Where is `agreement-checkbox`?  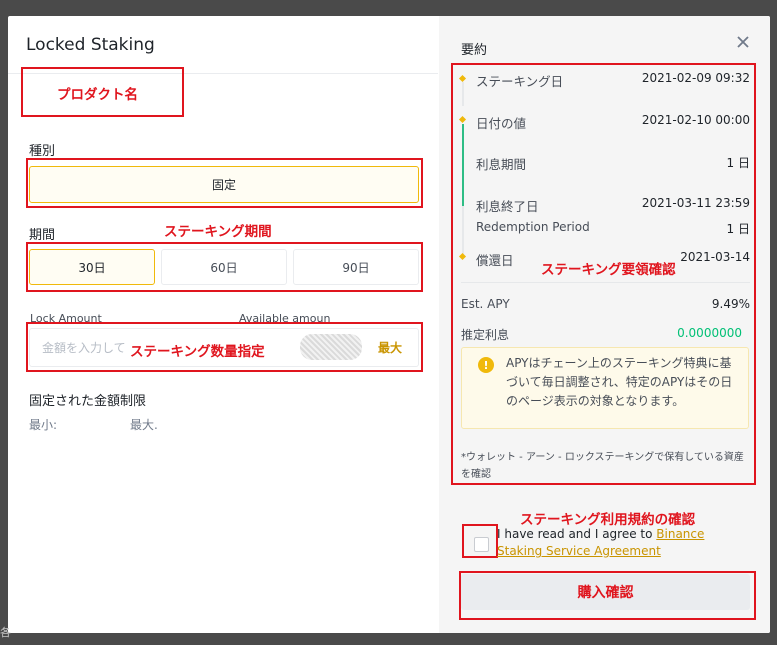 agreement-checkbox is located at coordinates (481, 544).